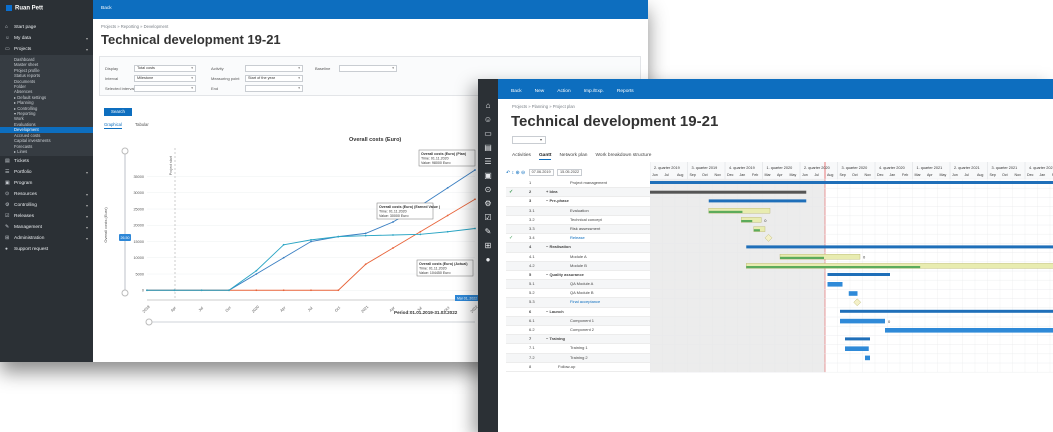 This screenshot has width=1053, height=432. What do you see at coordinates (625, 92) in the screenshot?
I see `menu-item: Reports` at bounding box center [625, 92].